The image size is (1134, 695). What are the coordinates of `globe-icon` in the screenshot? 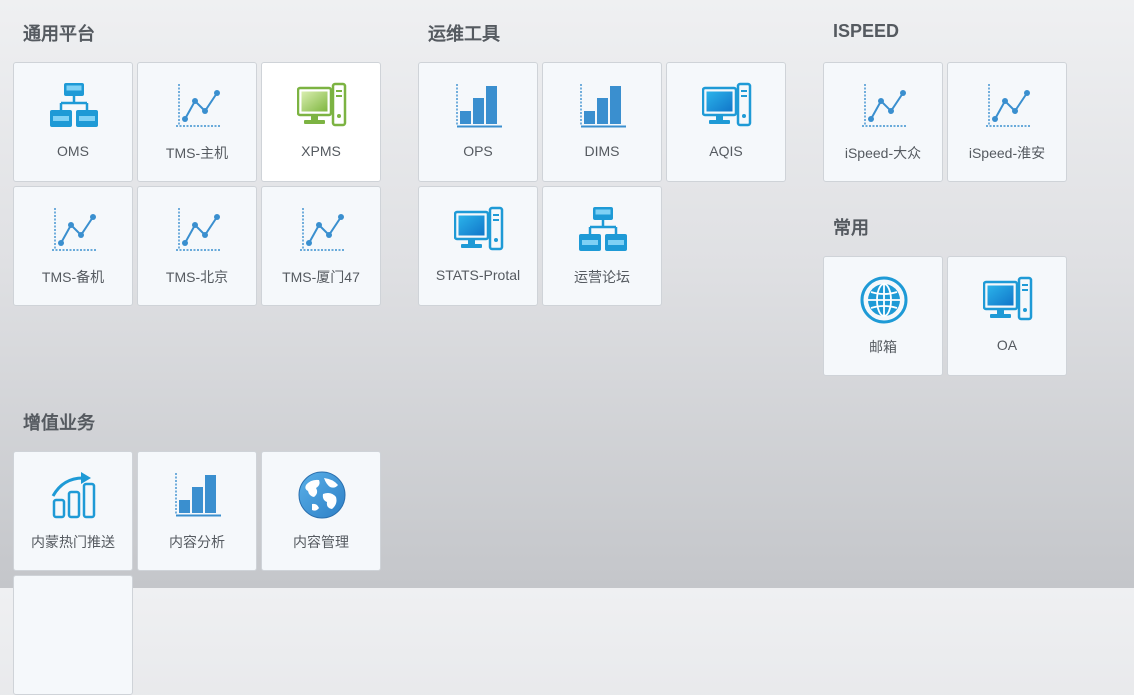 It's located at (884, 300).